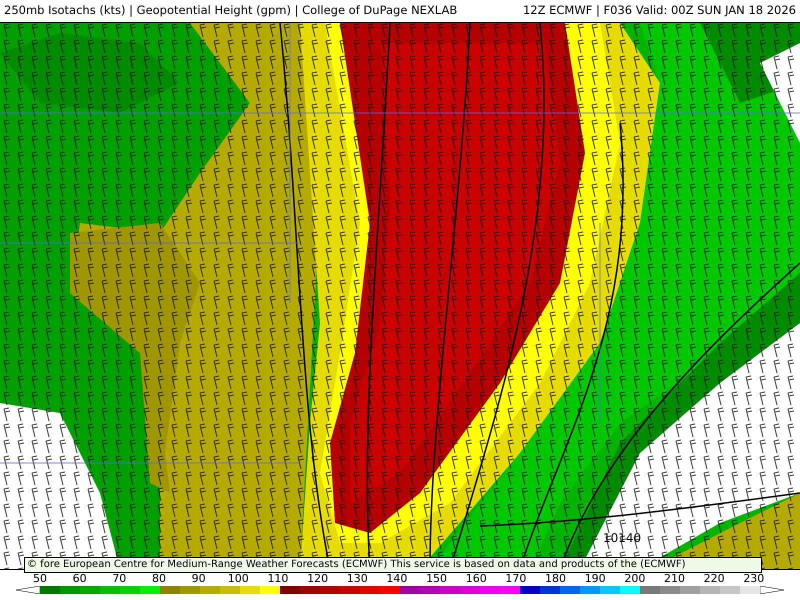 The image size is (800, 600). Describe the element at coordinates (659, 11) in the screenshot. I see `model-run-label: 12Z ECMWF | F036 Valid: 00Z SUN JAN 18 2026` at that location.